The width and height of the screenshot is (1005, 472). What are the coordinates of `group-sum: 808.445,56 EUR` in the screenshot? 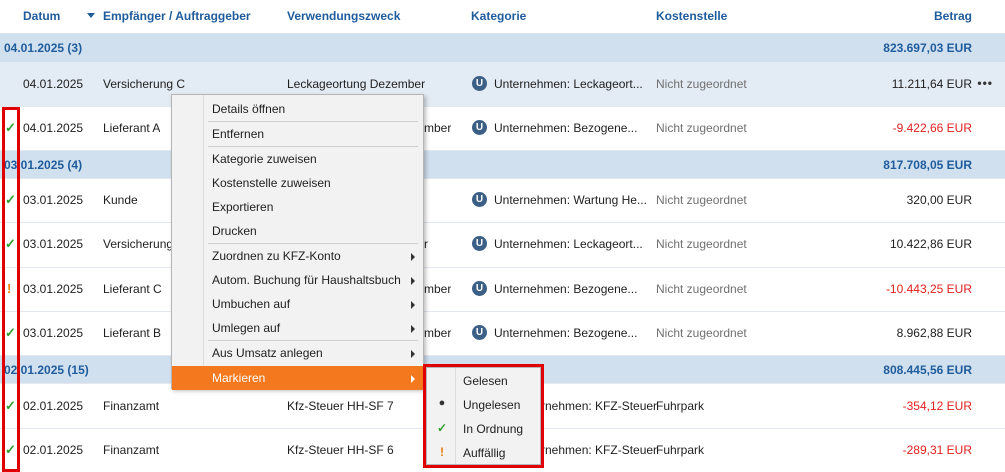 It's located at (927, 370).